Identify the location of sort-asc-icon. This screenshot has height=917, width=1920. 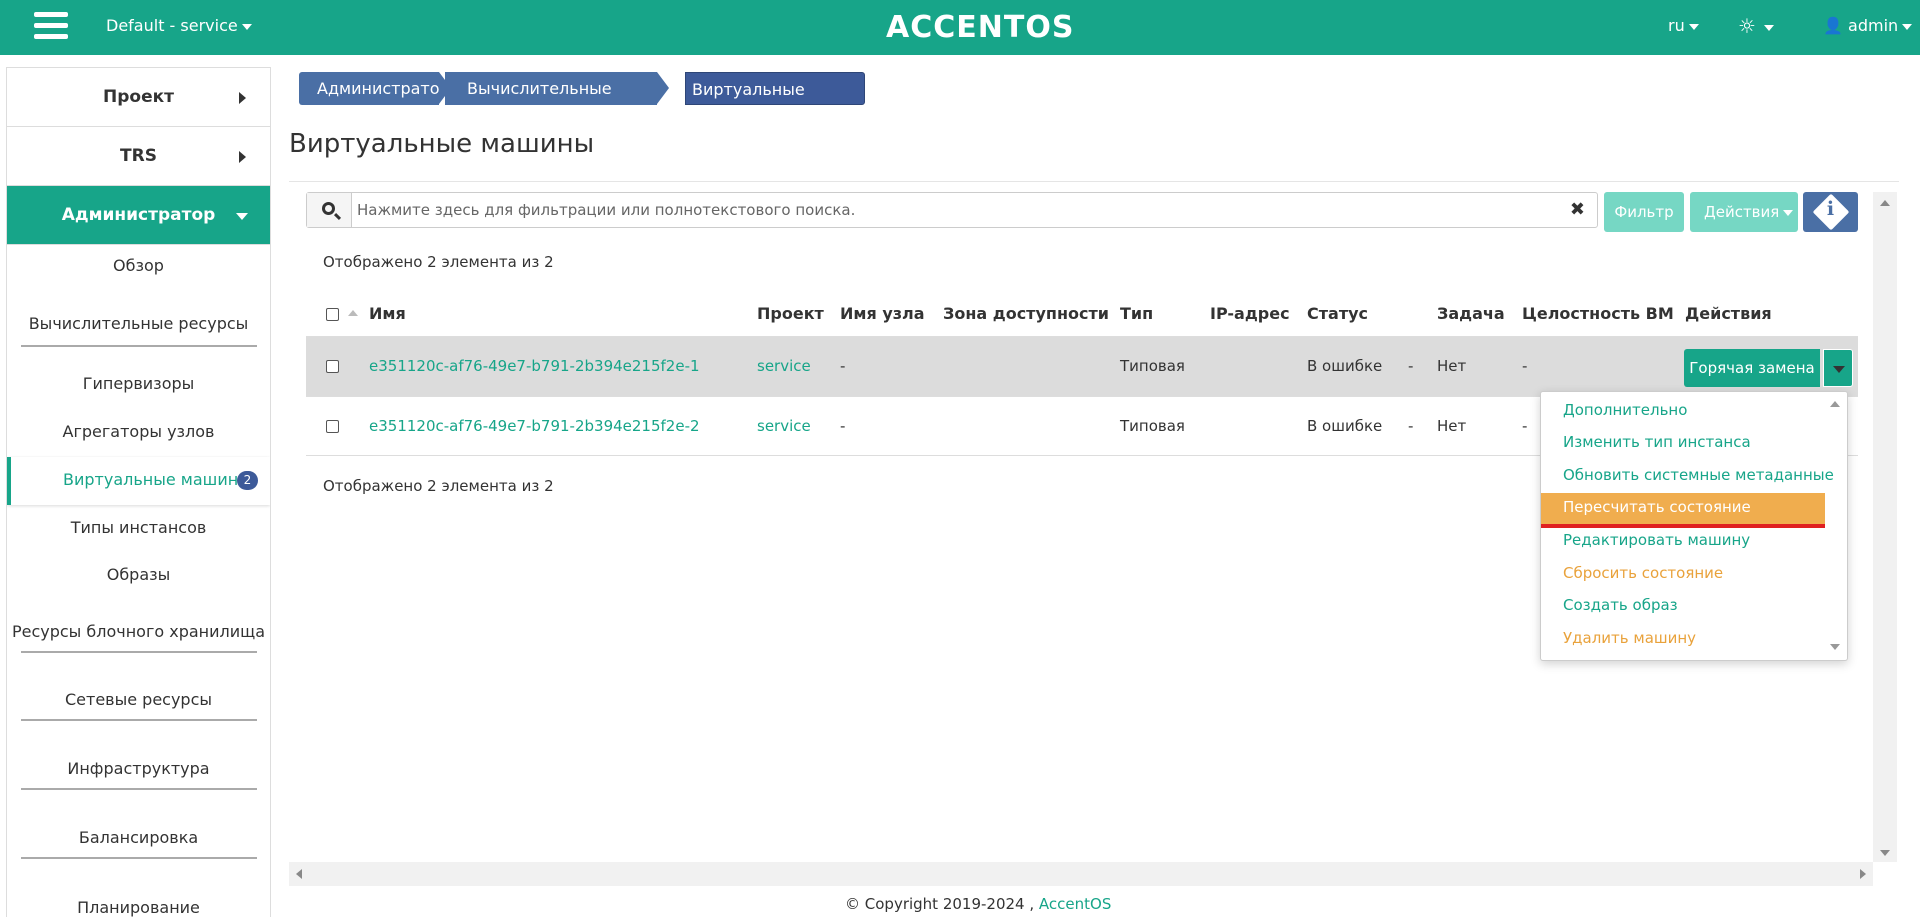
(353, 313).